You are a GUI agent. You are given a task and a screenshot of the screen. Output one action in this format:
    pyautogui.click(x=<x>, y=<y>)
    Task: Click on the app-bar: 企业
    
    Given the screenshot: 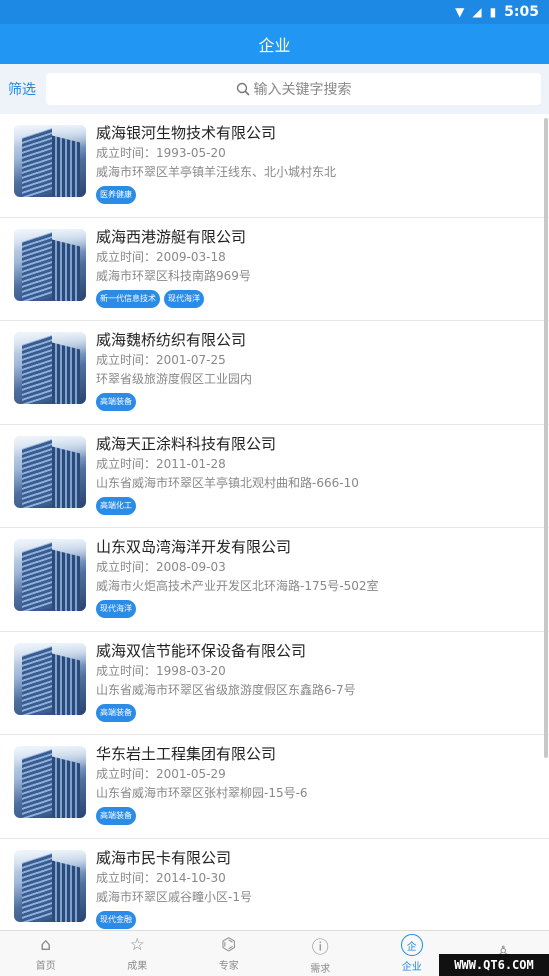 What is the action you would take?
    pyautogui.click(x=274, y=44)
    